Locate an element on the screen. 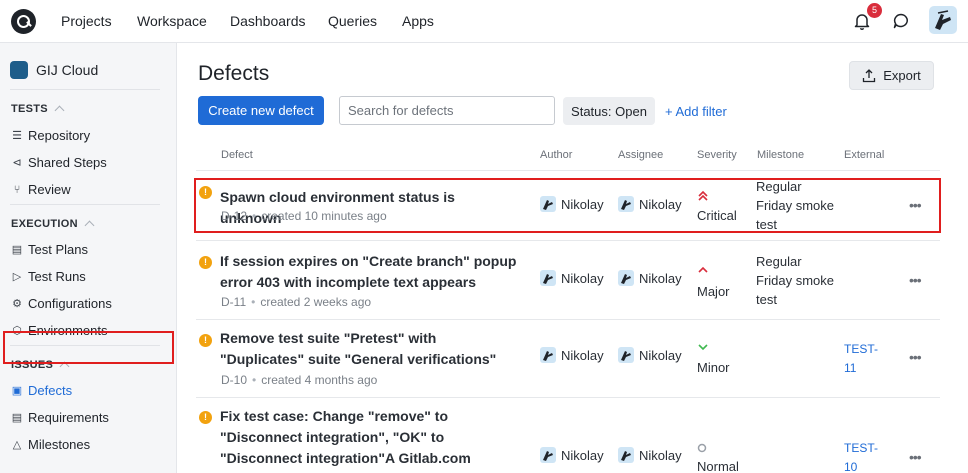 This screenshot has width=968, height=473. export-button: Export is located at coordinates (891, 75).